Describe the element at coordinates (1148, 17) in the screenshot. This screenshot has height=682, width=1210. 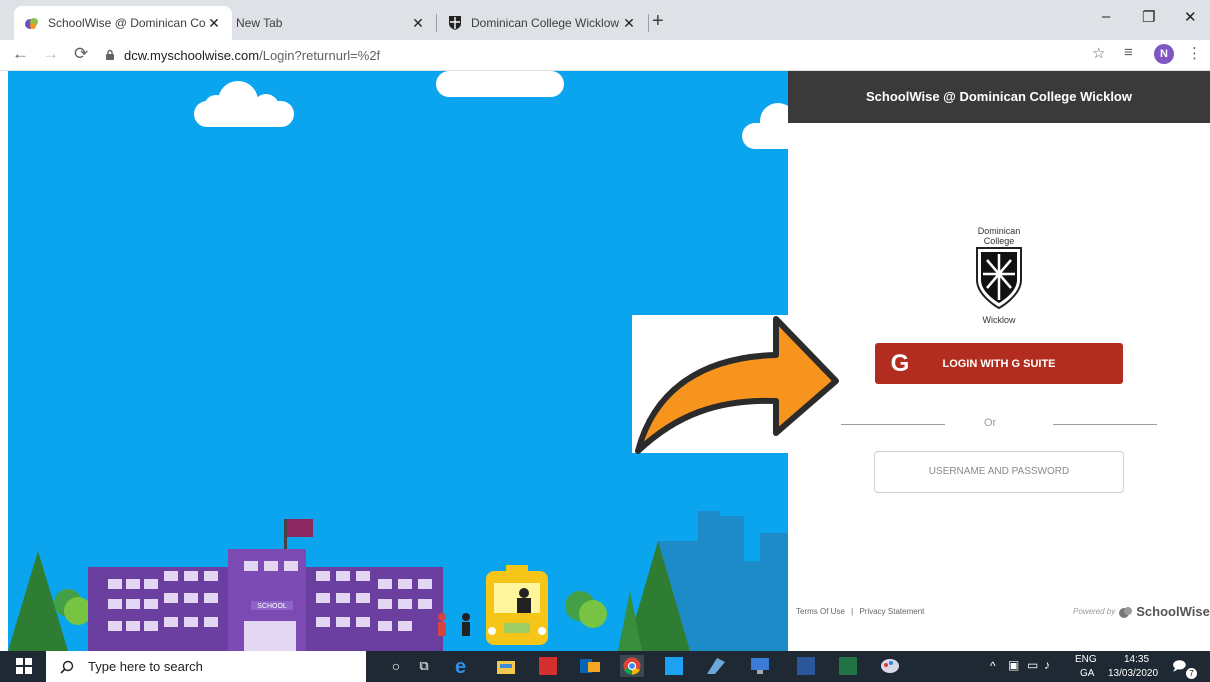
I see `restore-button: ❐` at that location.